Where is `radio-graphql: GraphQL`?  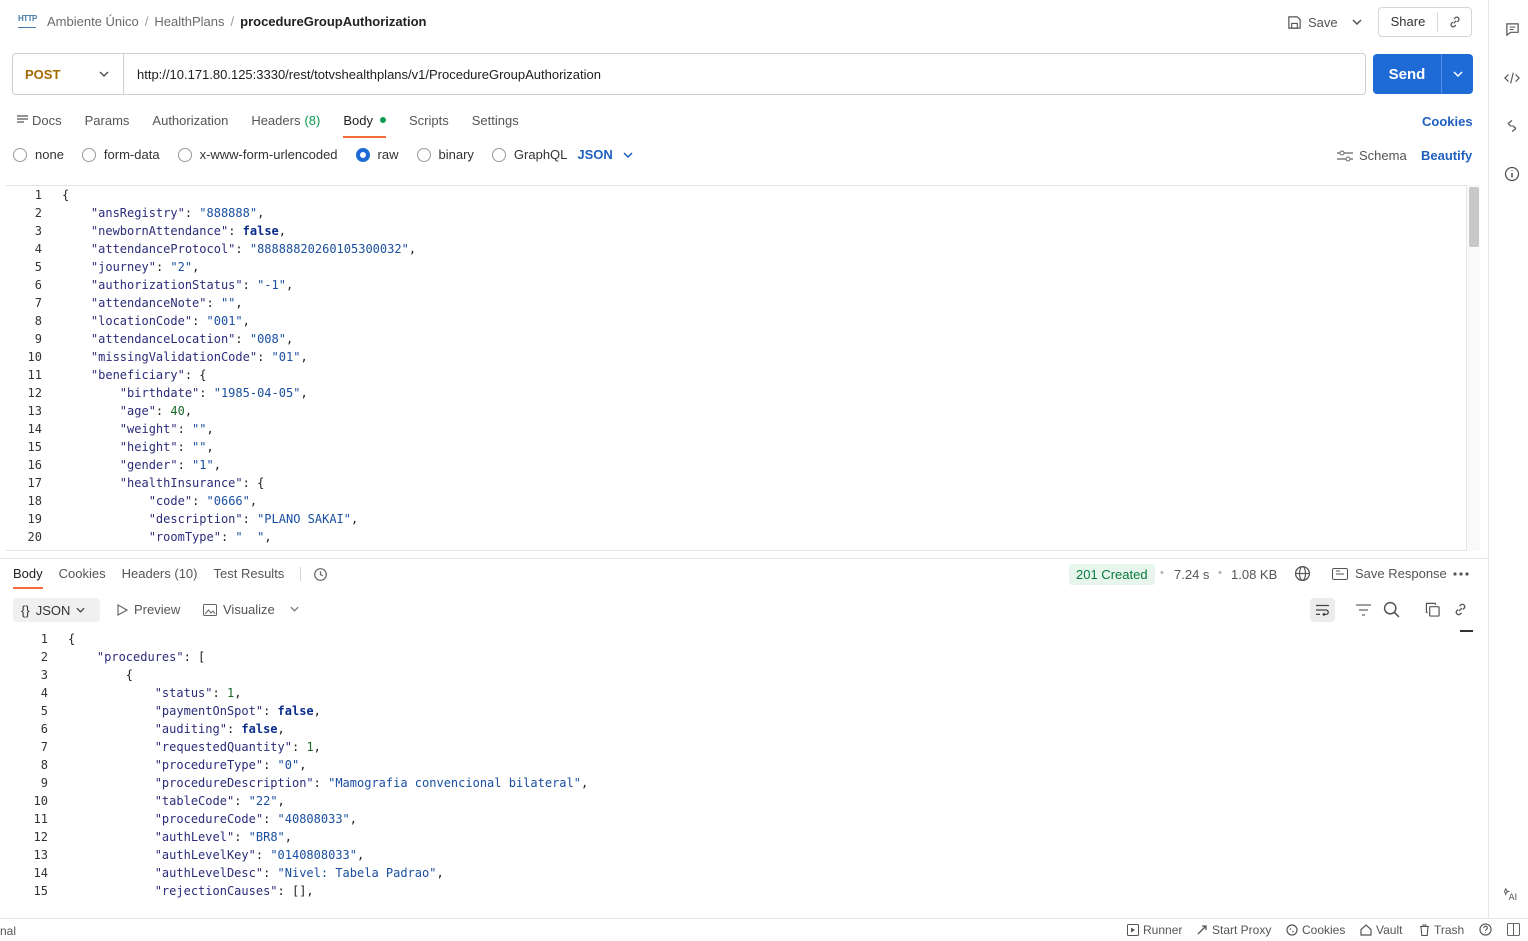
radio-graphql: GraphQL is located at coordinates (529, 154).